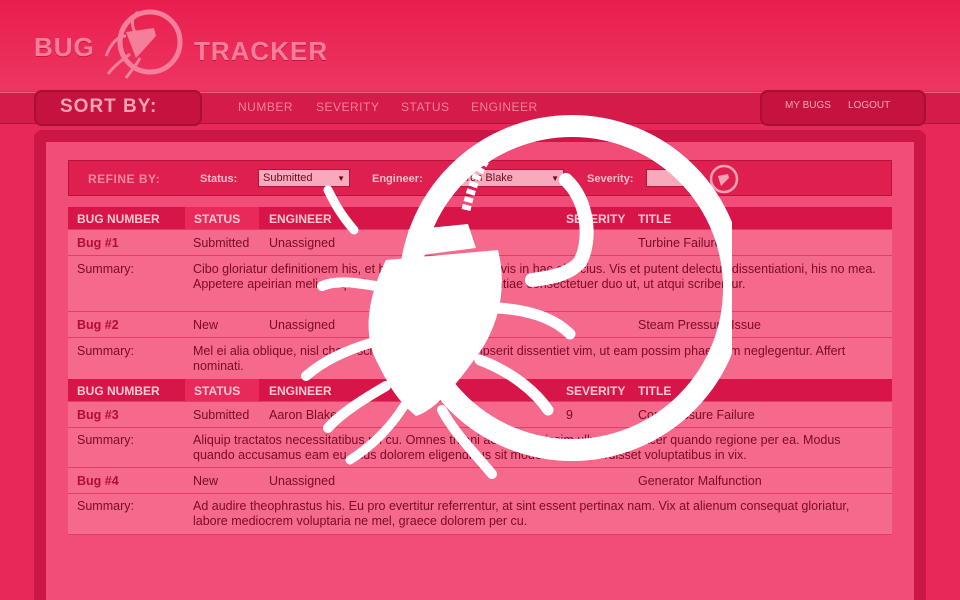 Image resolution: width=960 pixels, height=600 pixels. What do you see at coordinates (483, 178) in the screenshot?
I see `engineer-filter-value: Aaron Blake` at bounding box center [483, 178].